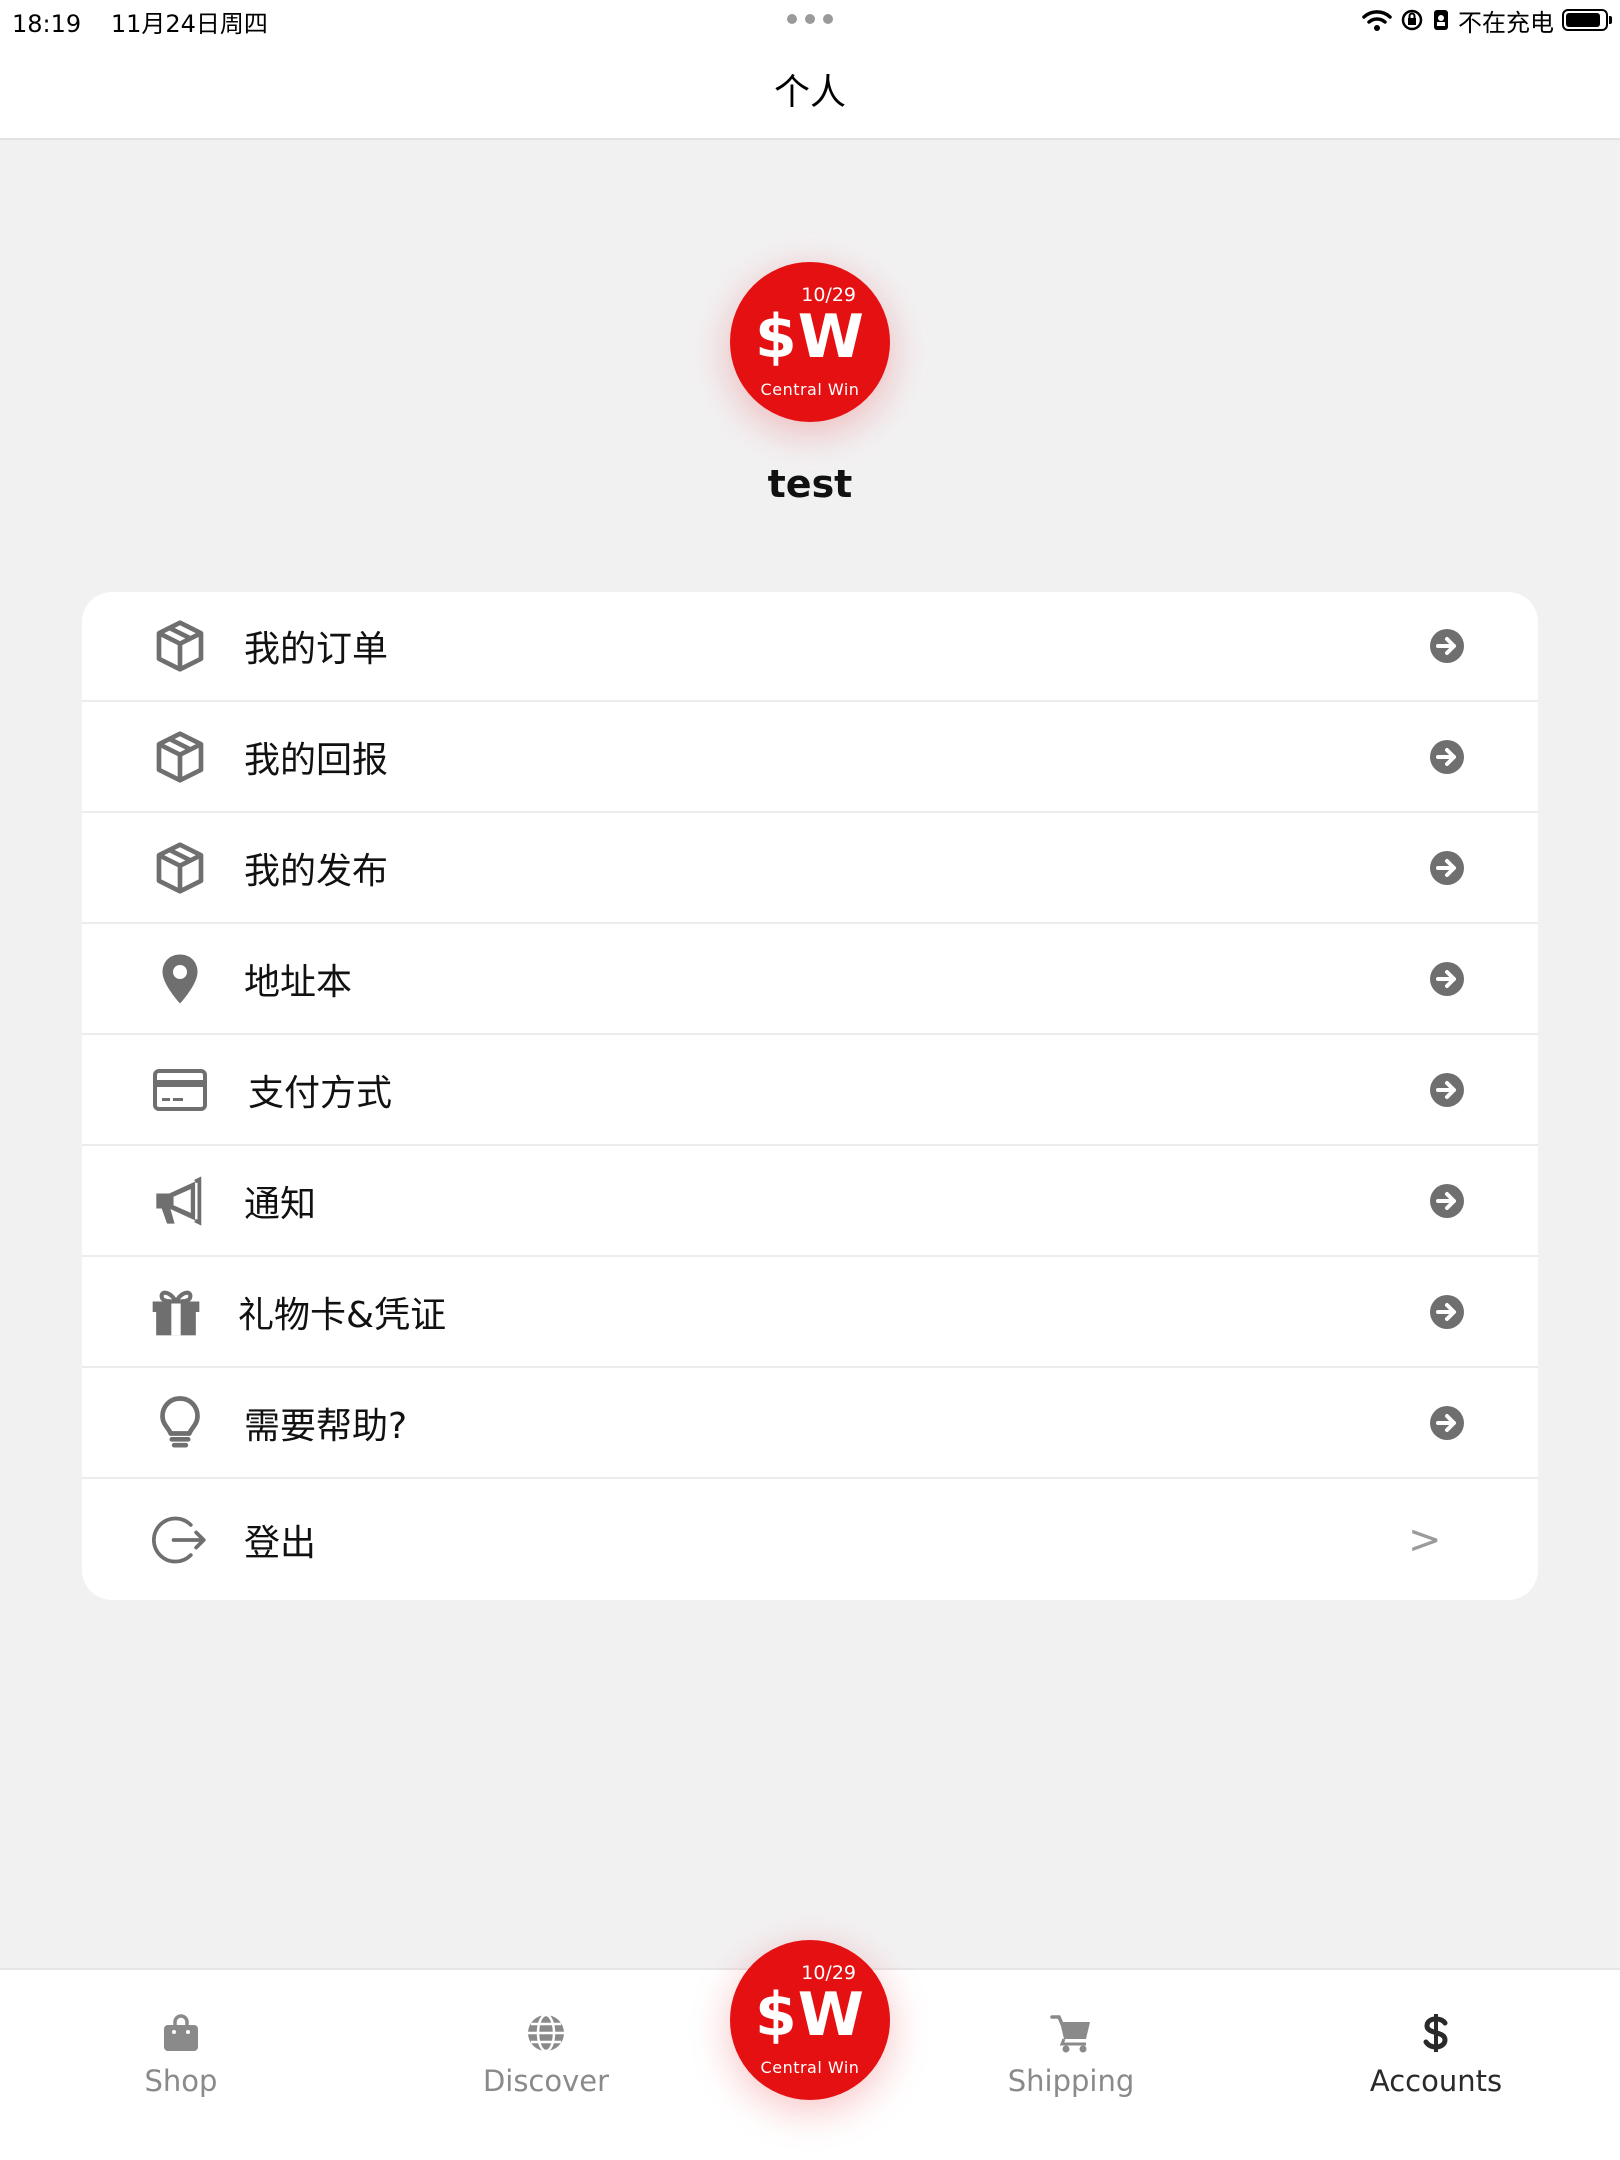  I want to click on credit-card-icon, so click(180, 1090).